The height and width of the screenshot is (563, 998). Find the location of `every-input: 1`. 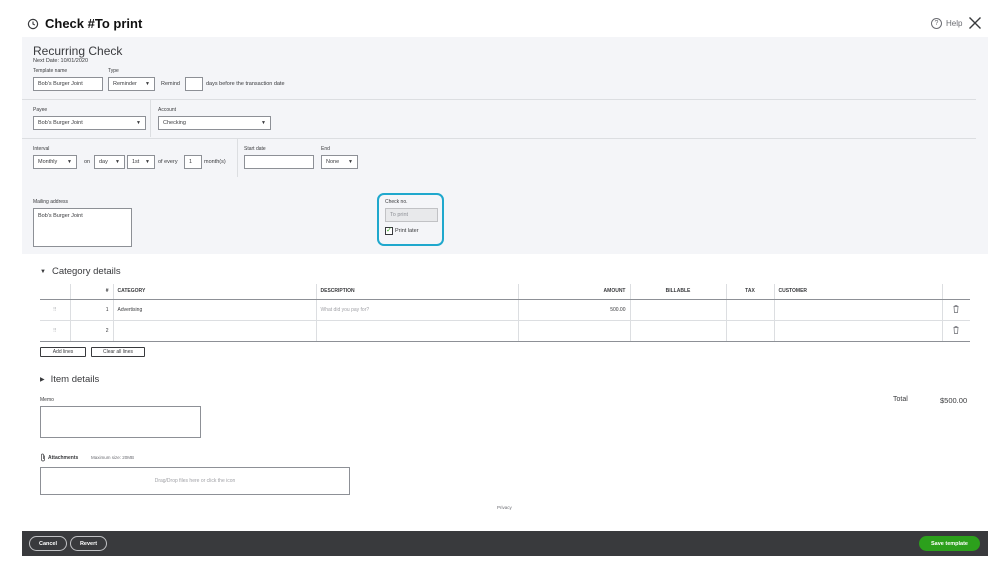

every-input: 1 is located at coordinates (193, 162).